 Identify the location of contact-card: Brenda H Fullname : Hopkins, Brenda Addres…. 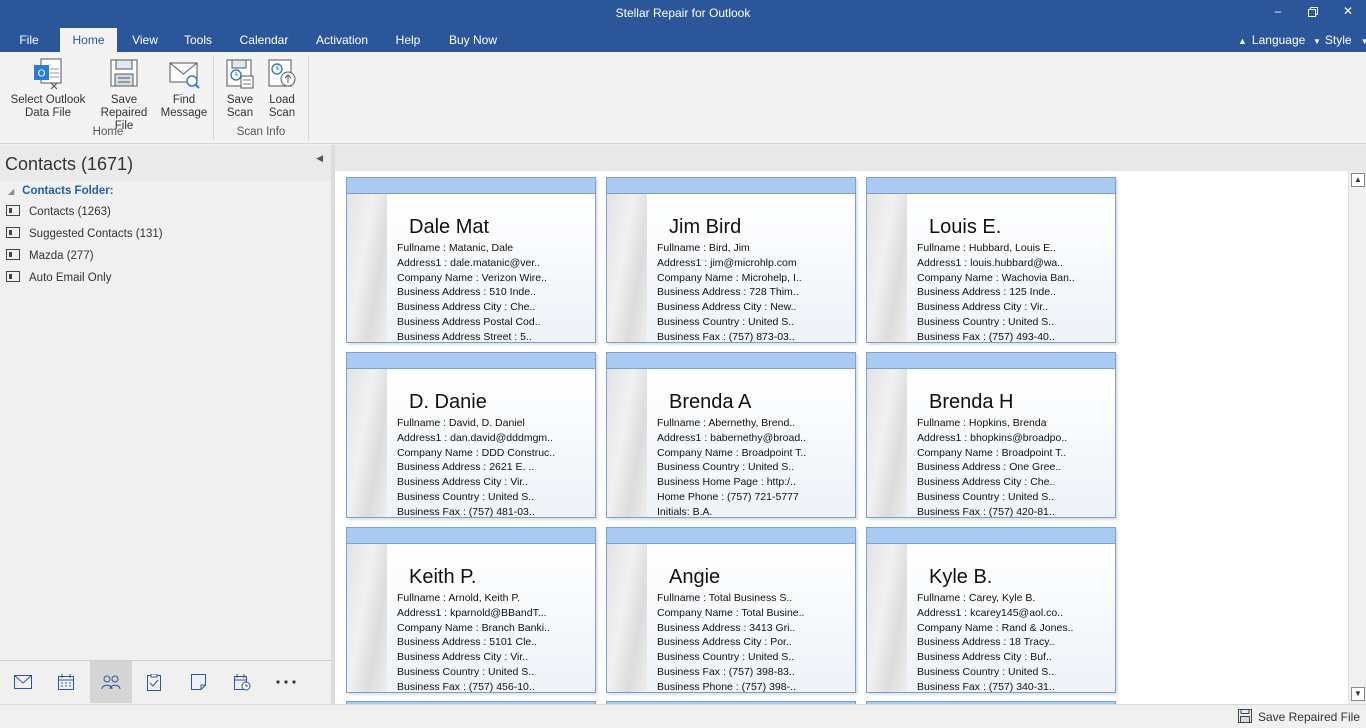
(991, 435).